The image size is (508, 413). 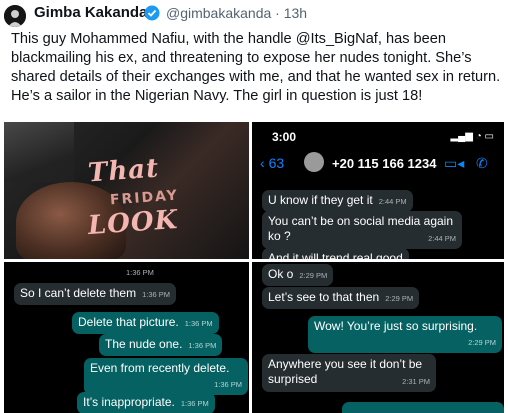 I want to click on author-name: Gimba Kakanda, so click(x=90, y=12).